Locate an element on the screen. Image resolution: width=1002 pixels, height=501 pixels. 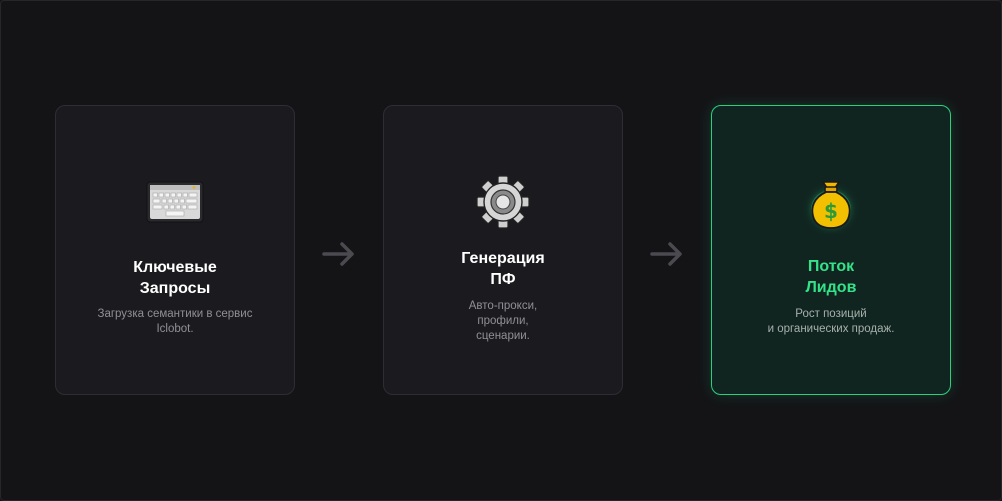
gear-icon is located at coordinates (503, 202).